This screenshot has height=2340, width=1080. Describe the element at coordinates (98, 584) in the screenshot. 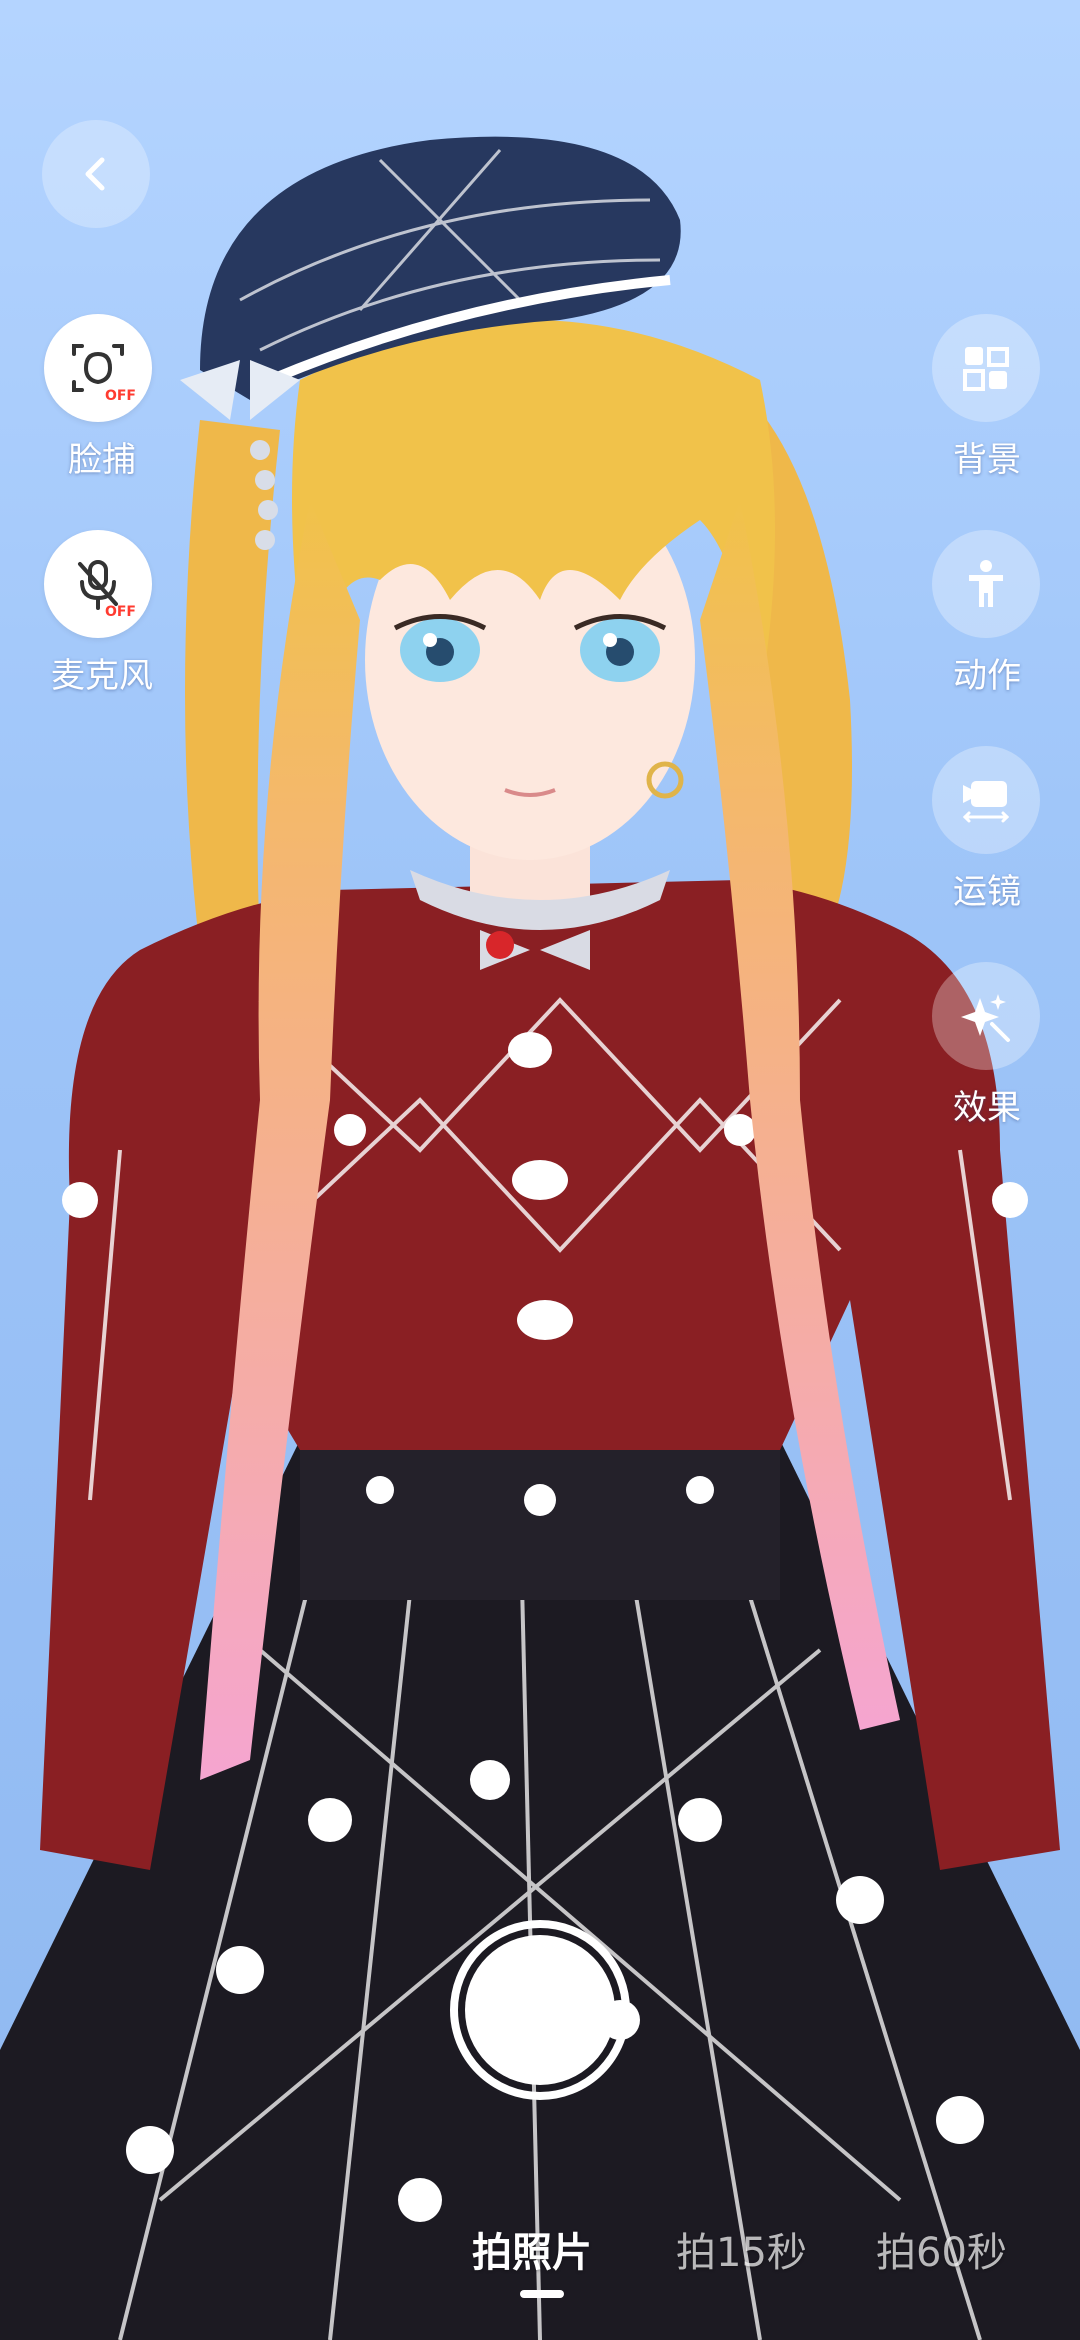

I see `microphone-button: OFF` at that location.